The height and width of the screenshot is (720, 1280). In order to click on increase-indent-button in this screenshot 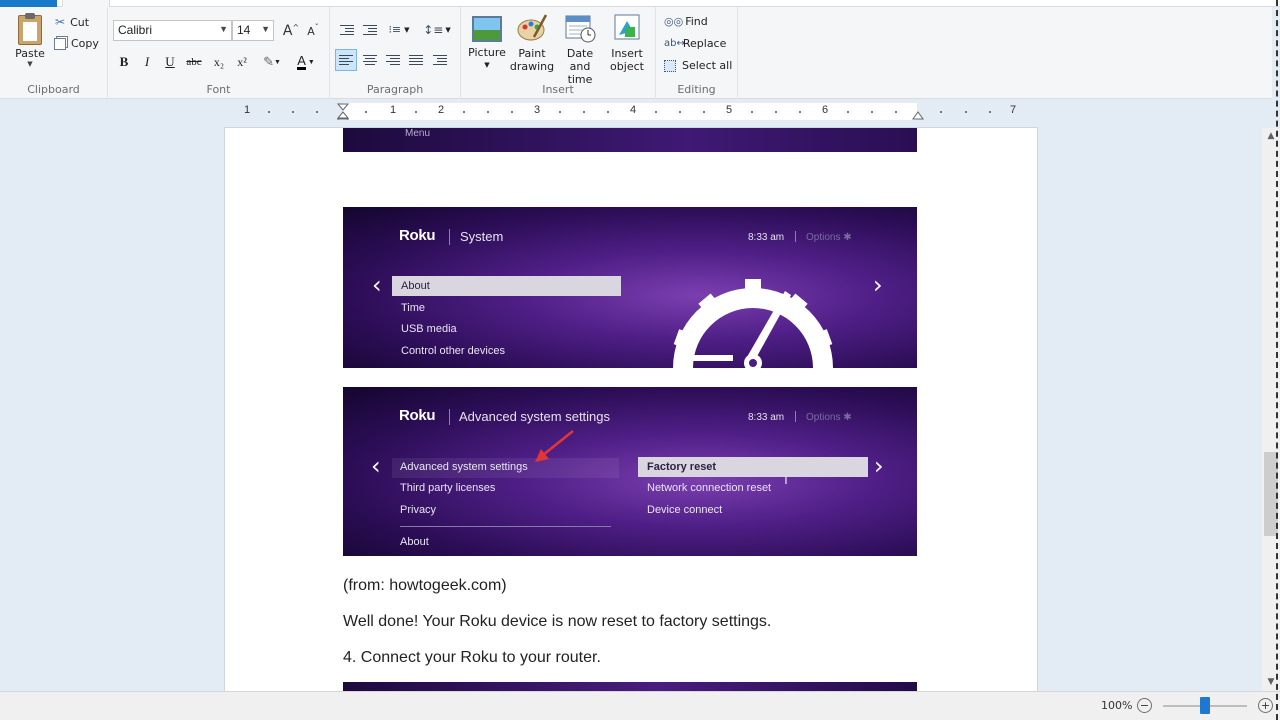, I will do `click(370, 30)`.